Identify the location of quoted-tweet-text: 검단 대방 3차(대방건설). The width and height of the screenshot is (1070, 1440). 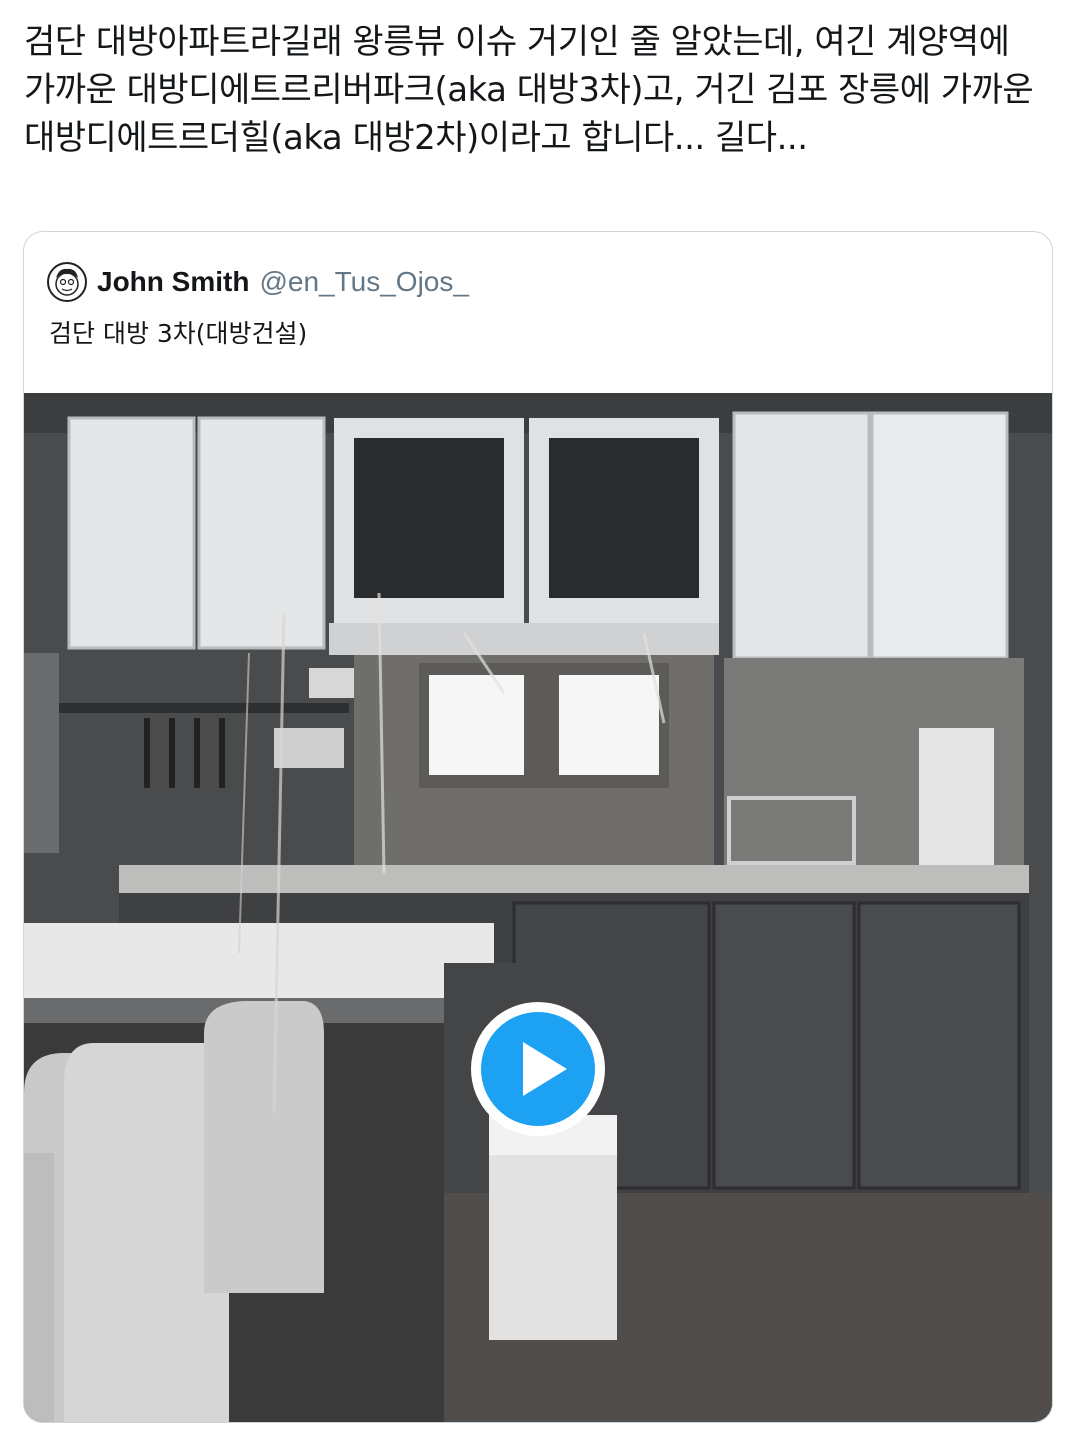
(178, 333).